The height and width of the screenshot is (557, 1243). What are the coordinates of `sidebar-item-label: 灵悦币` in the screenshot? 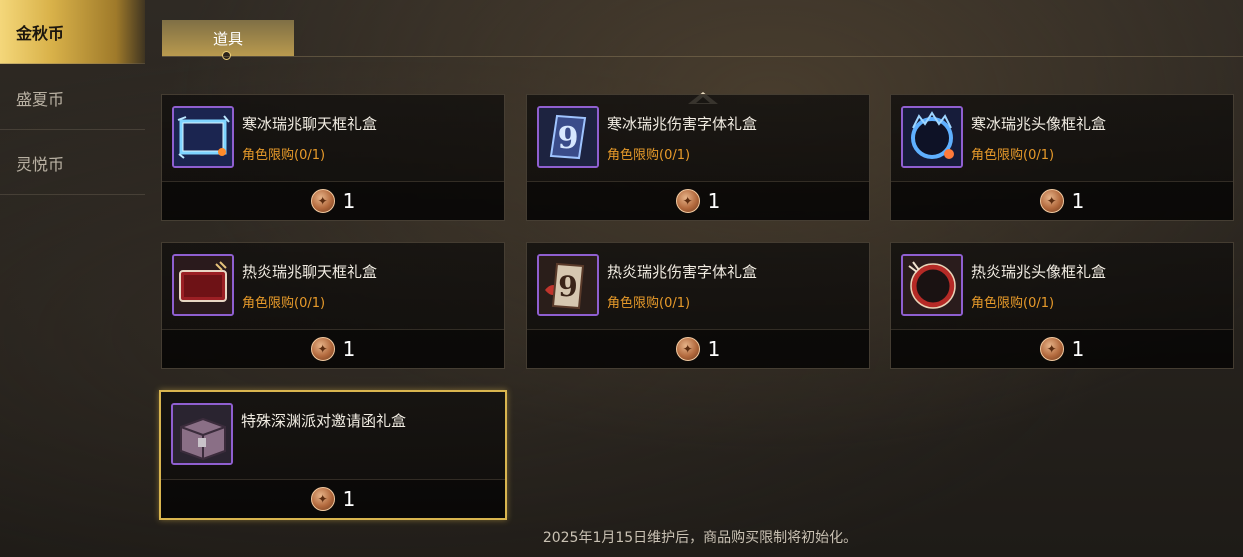 It's located at (40, 164).